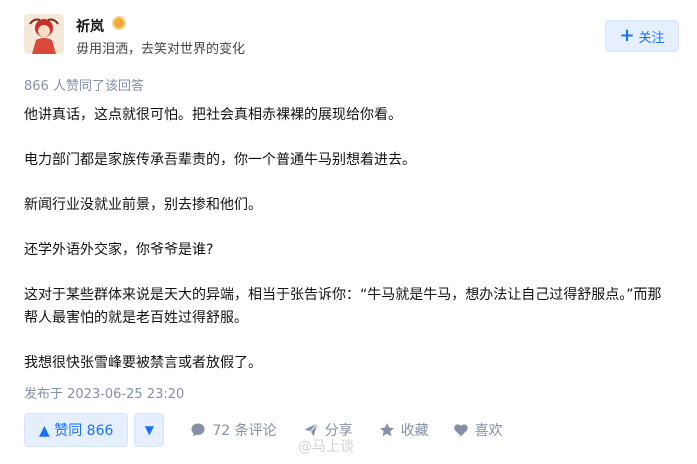 The image size is (697, 464). What do you see at coordinates (627, 35) in the screenshot?
I see `plus-icon: +` at bounding box center [627, 35].